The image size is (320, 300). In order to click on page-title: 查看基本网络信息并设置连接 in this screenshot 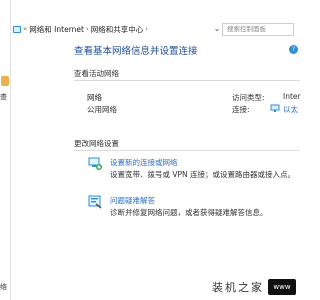, I will do `click(136, 51)`.